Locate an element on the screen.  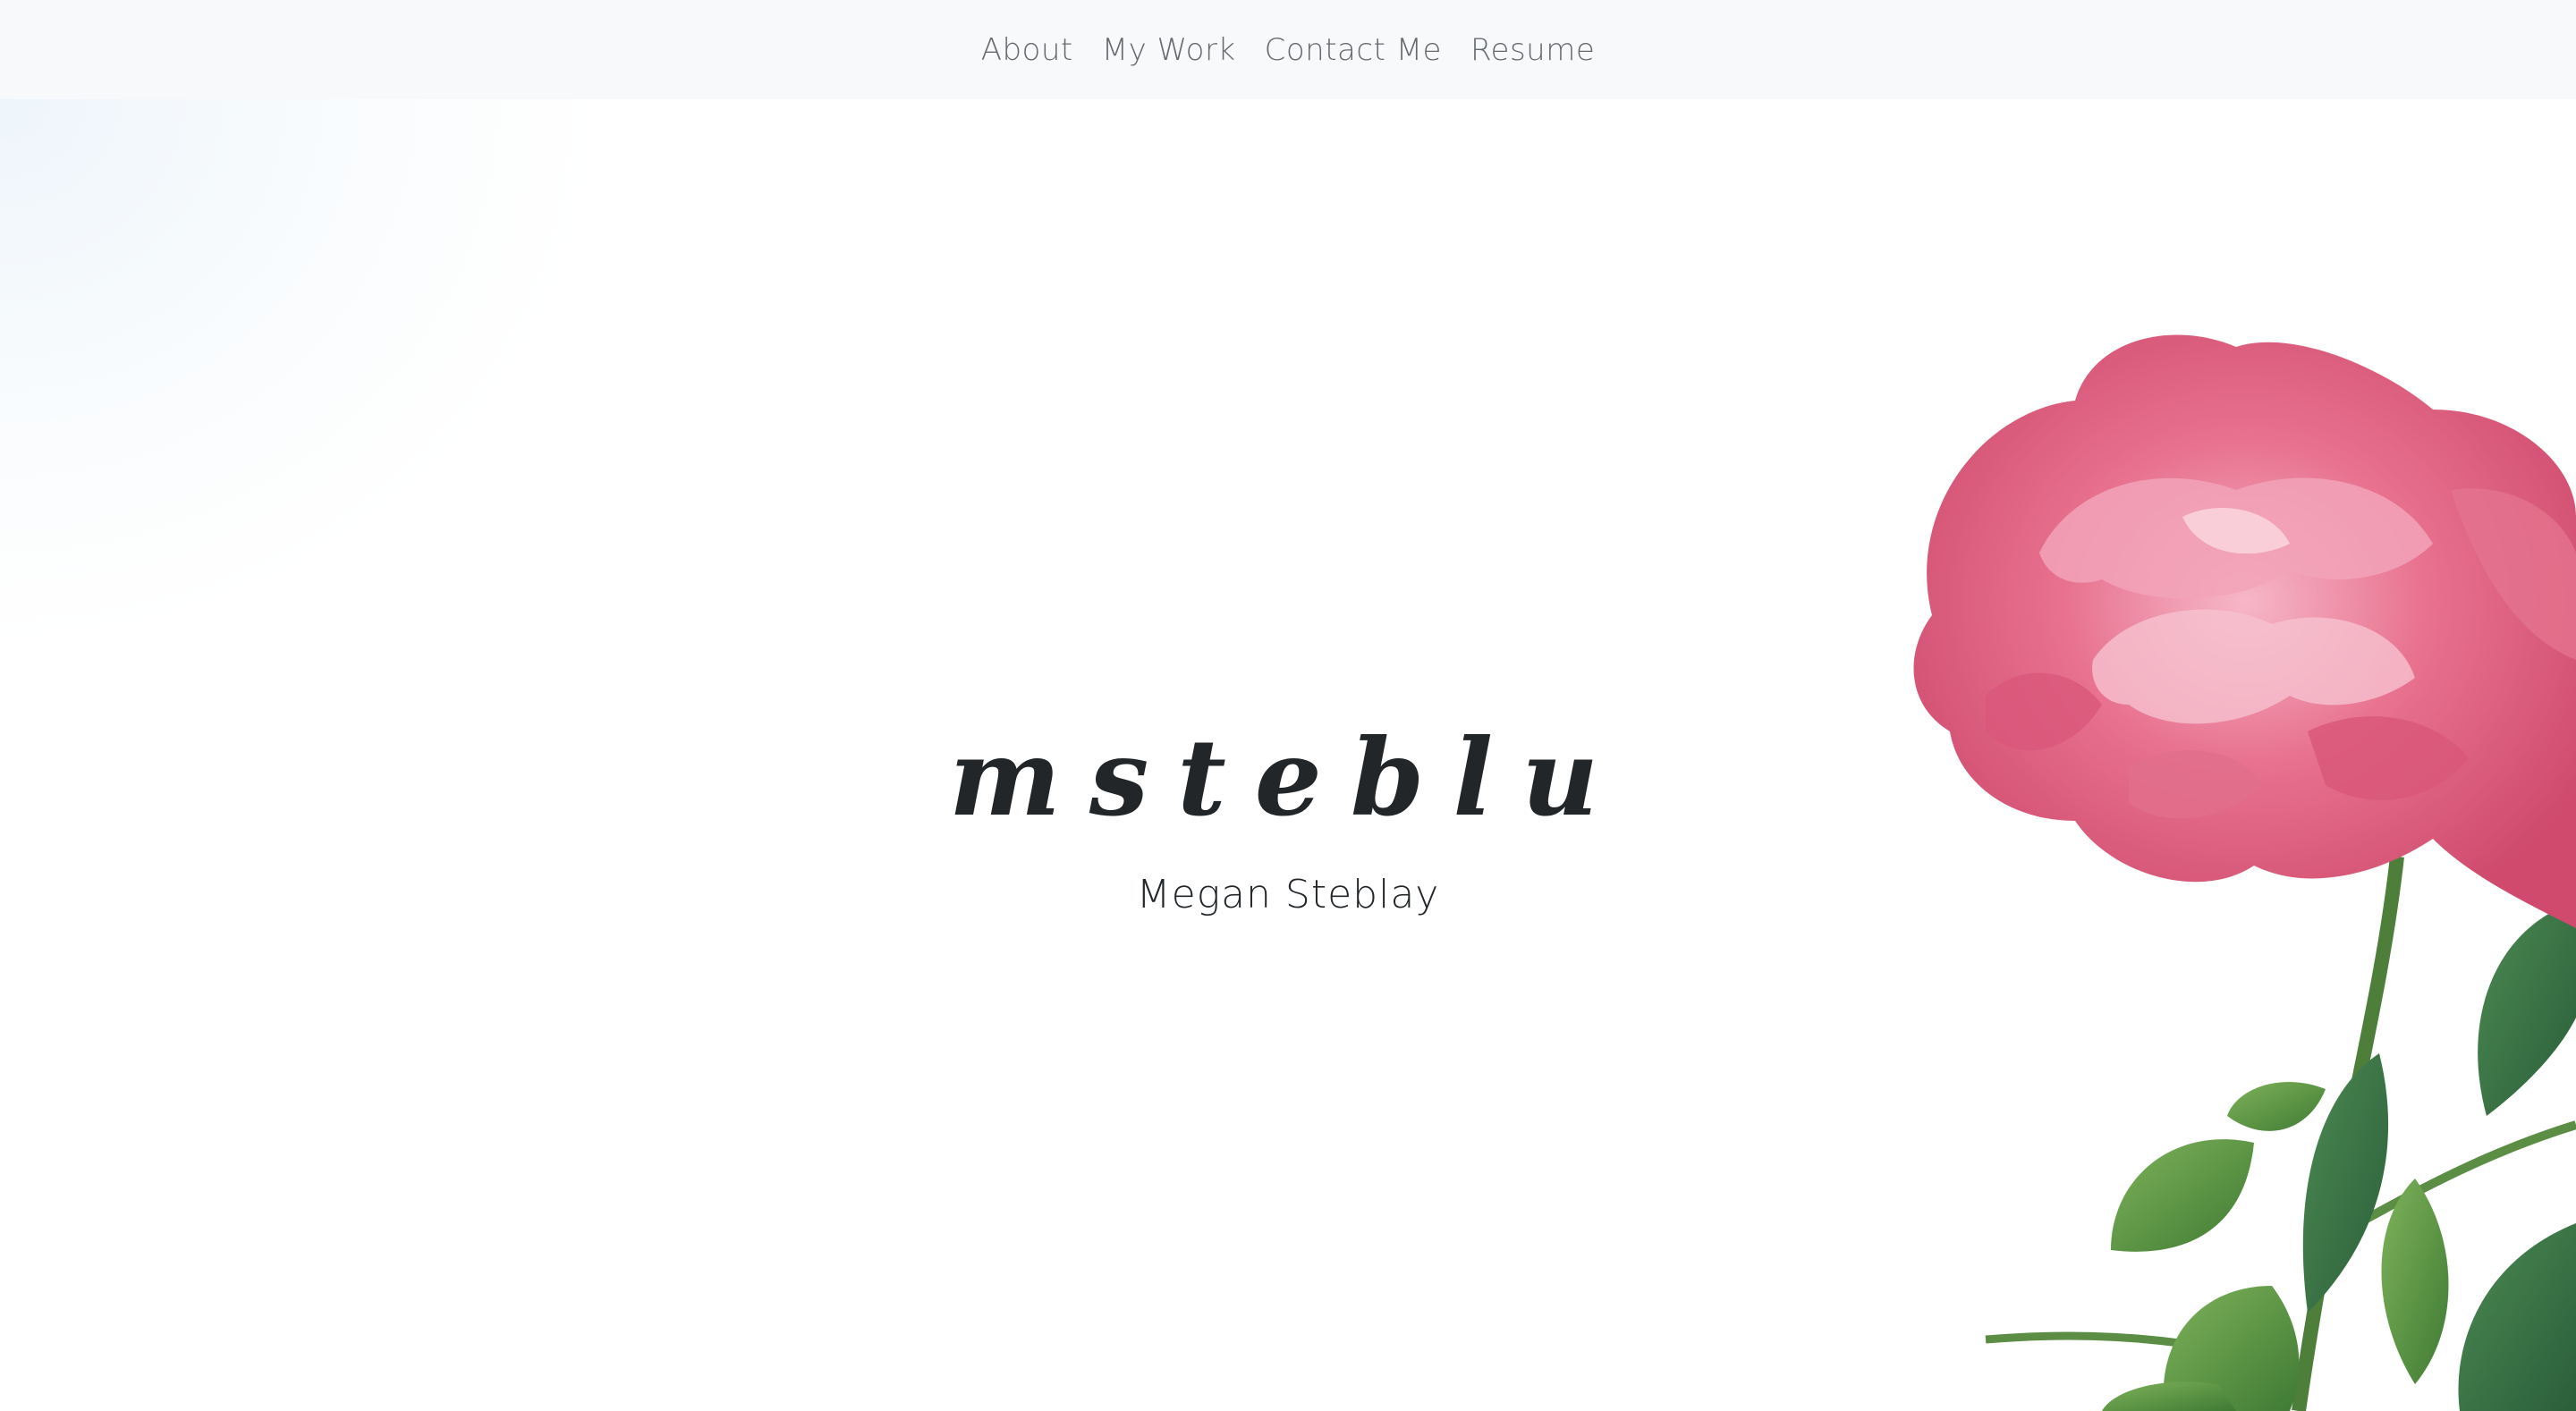
nav-link-my-work: My Work is located at coordinates (1169, 50).